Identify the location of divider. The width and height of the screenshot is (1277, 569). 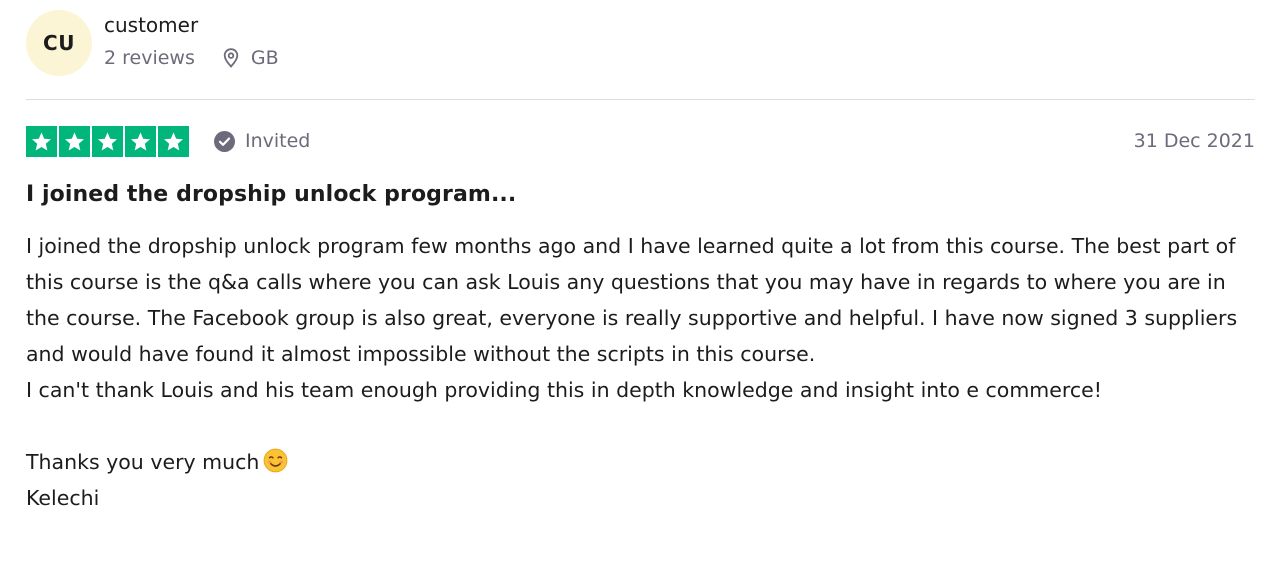
(640, 99).